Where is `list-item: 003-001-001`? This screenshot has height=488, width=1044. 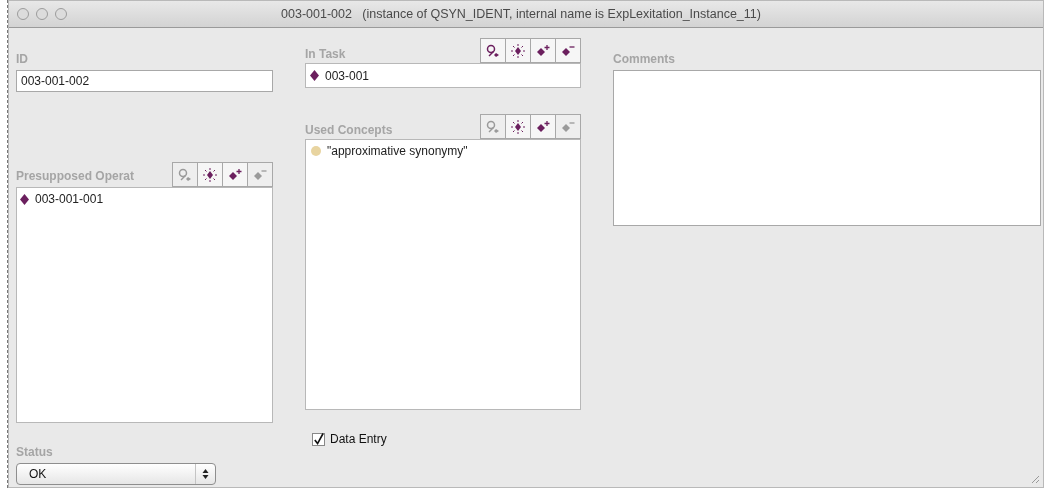 list-item: 003-001-001 is located at coordinates (69, 199).